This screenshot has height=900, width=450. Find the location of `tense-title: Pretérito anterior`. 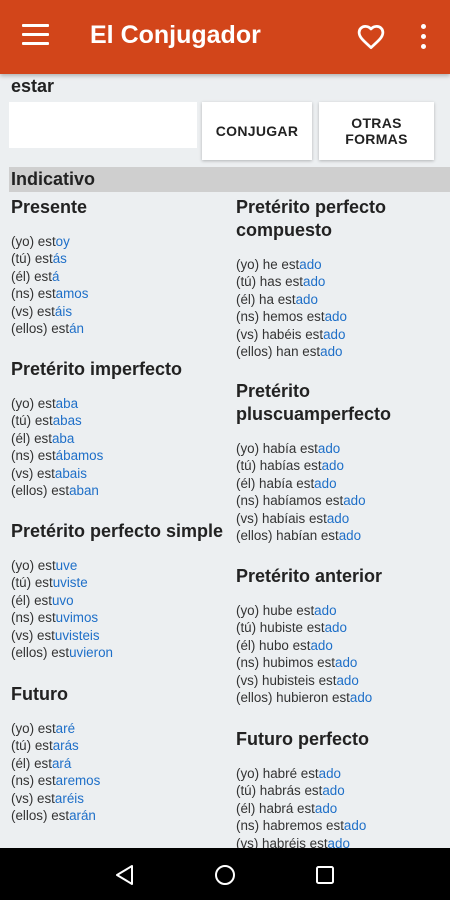

tense-title: Pretérito anterior is located at coordinates (309, 576).